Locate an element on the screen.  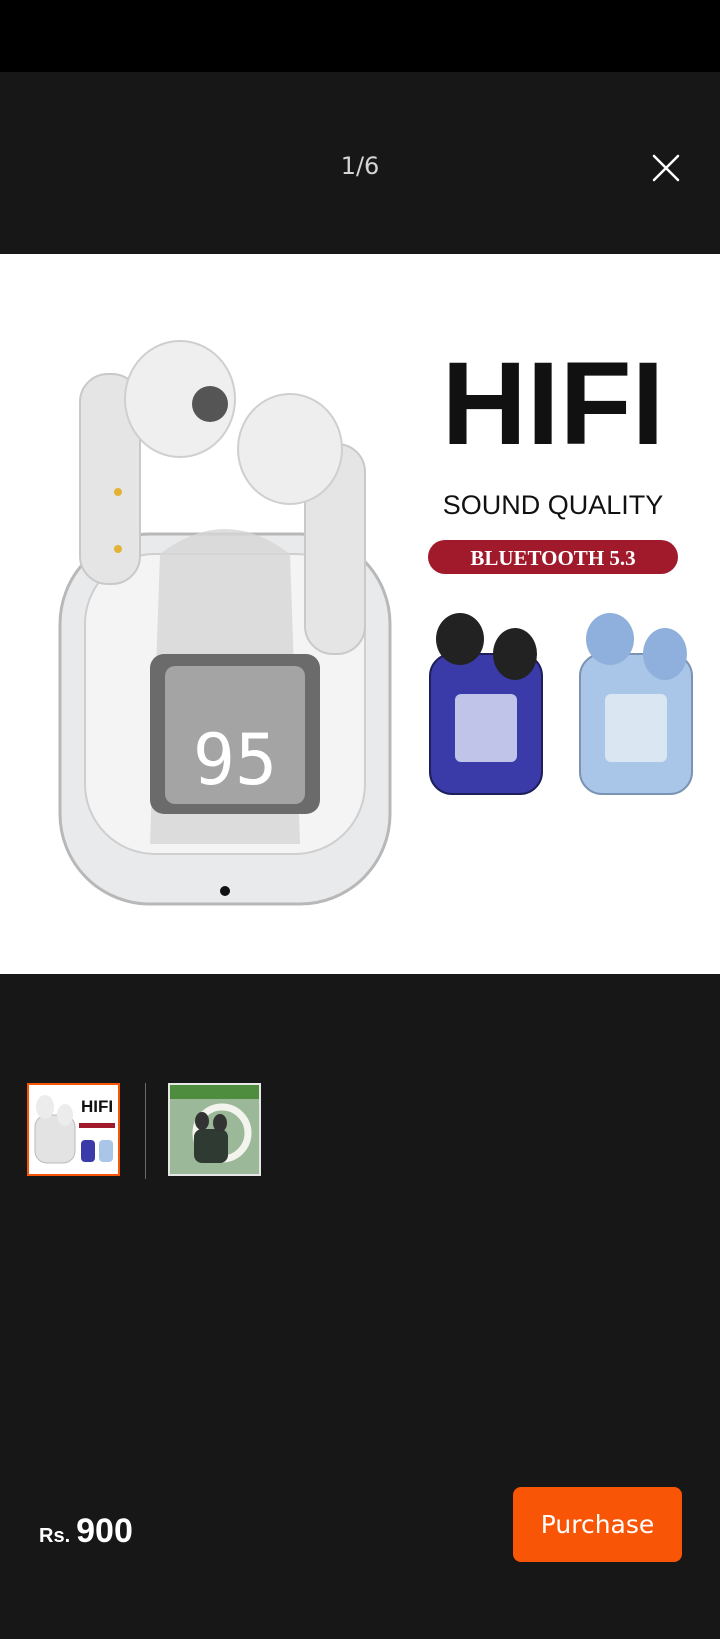
thumbnail-divider is located at coordinates (145, 1131).